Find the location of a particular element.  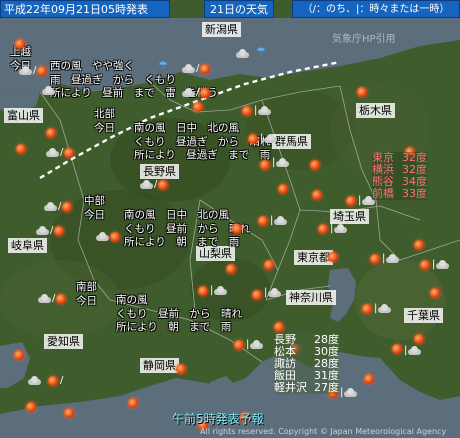

pref-label-toyama: 富山県 is located at coordinates (23, 115).